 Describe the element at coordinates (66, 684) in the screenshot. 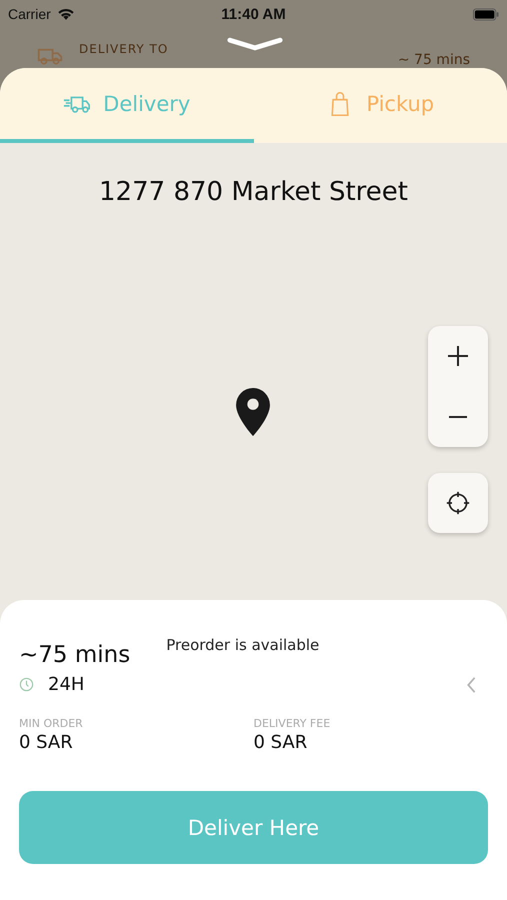

I see `hours-text: 24H` at that location.